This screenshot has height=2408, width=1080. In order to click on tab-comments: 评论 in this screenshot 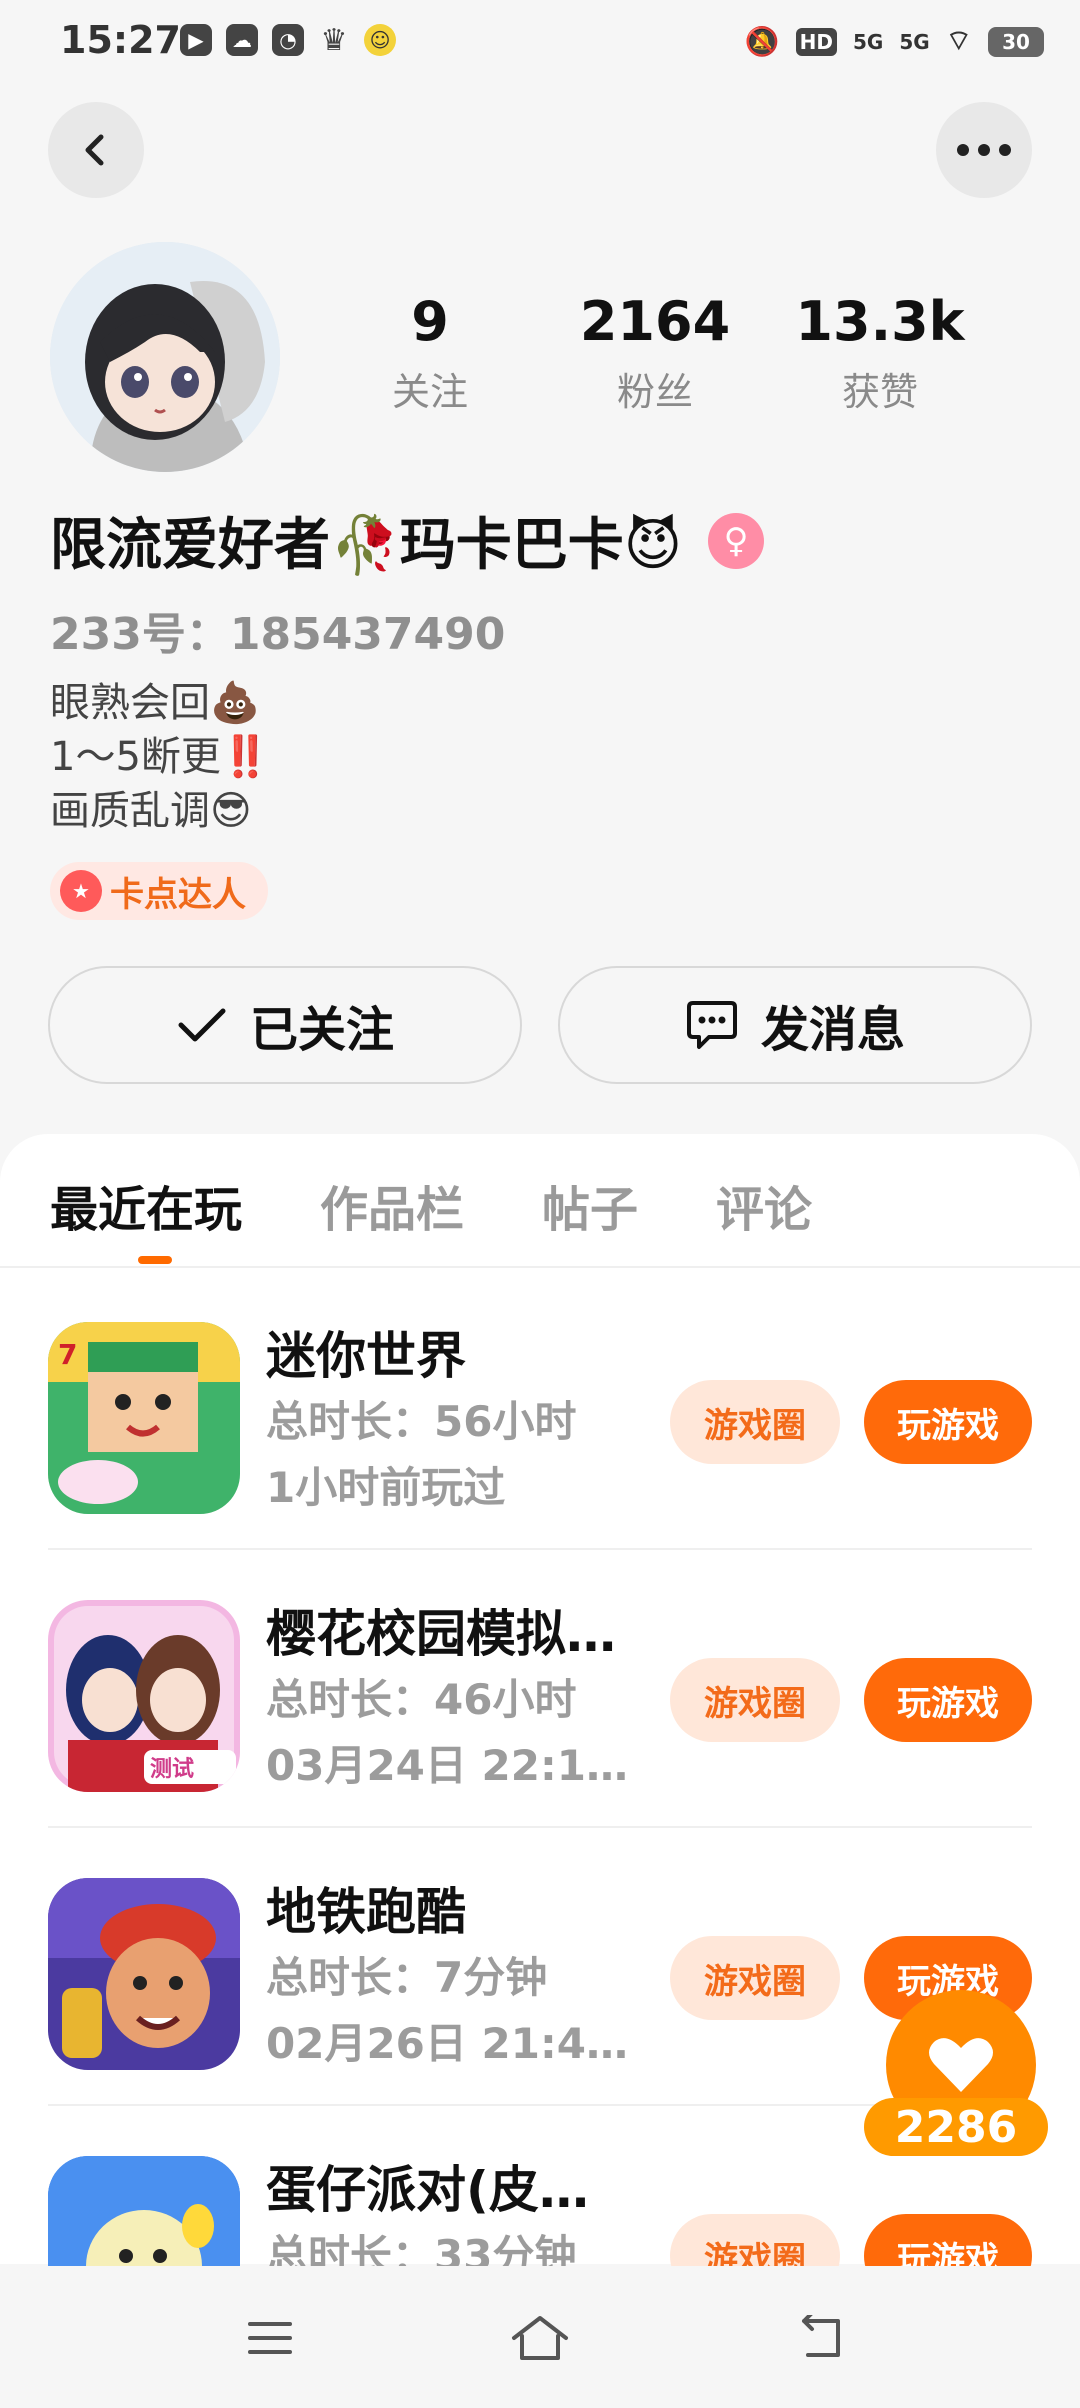, I will do `click(764, 1205)`.